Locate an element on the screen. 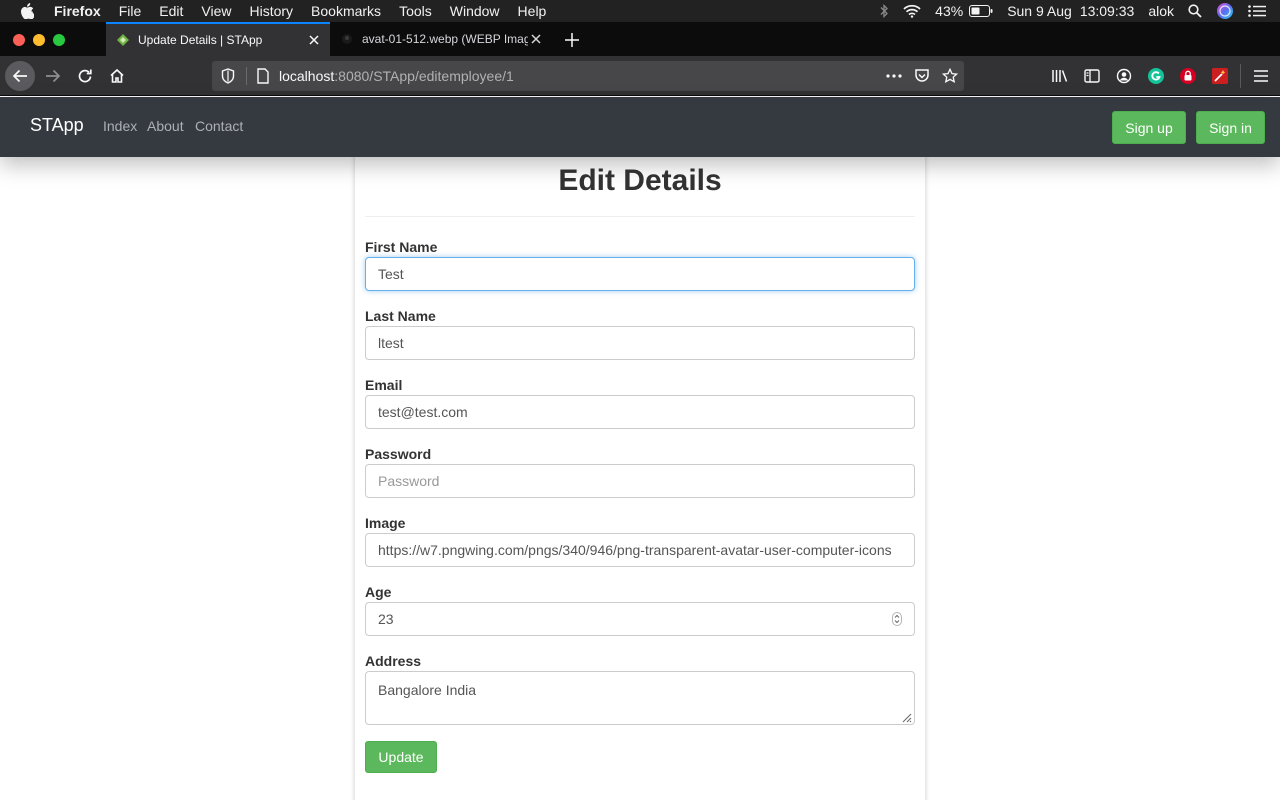 The height and width of the screenshot is (800, 1280). nav-link-contact: Contact is located at coordinates (219, 126).